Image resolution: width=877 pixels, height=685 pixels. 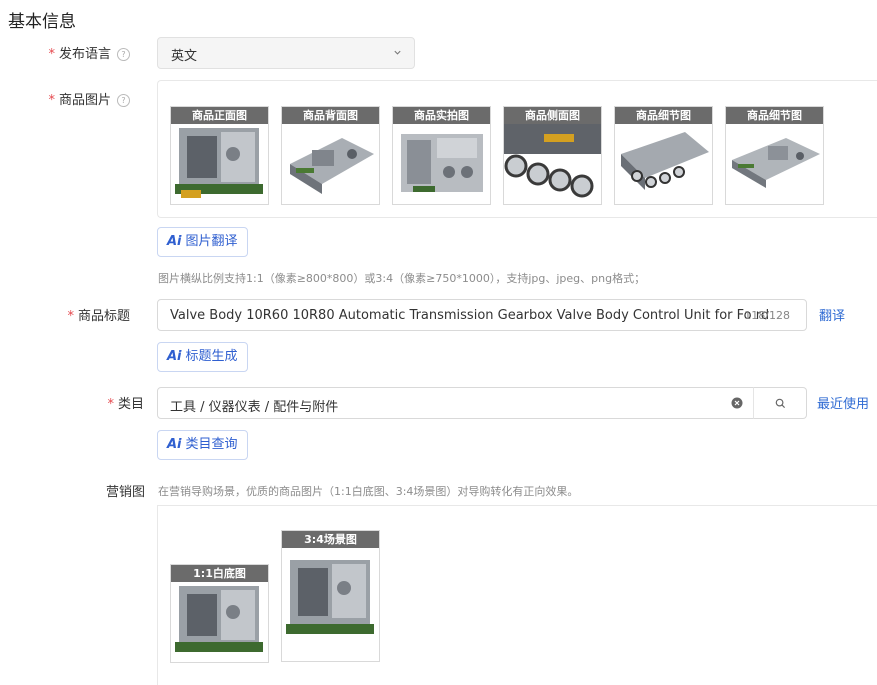 I want to click on search-icon, so click(x=780, y=403).